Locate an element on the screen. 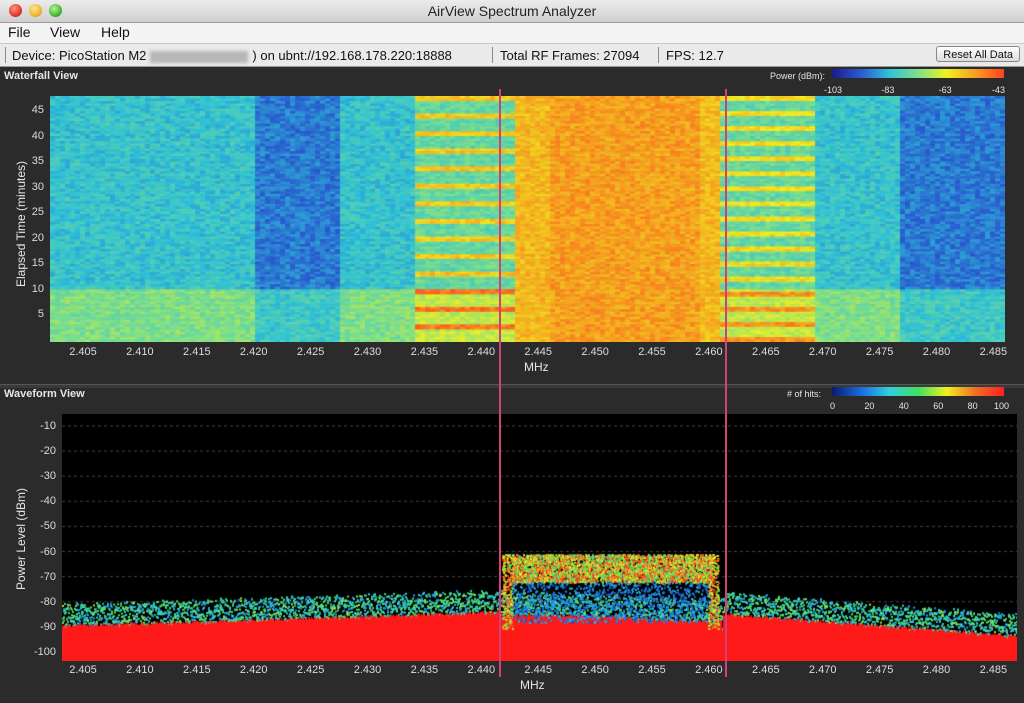  waveform-y-tick-8: -90 is located at coordinates (48, 626).